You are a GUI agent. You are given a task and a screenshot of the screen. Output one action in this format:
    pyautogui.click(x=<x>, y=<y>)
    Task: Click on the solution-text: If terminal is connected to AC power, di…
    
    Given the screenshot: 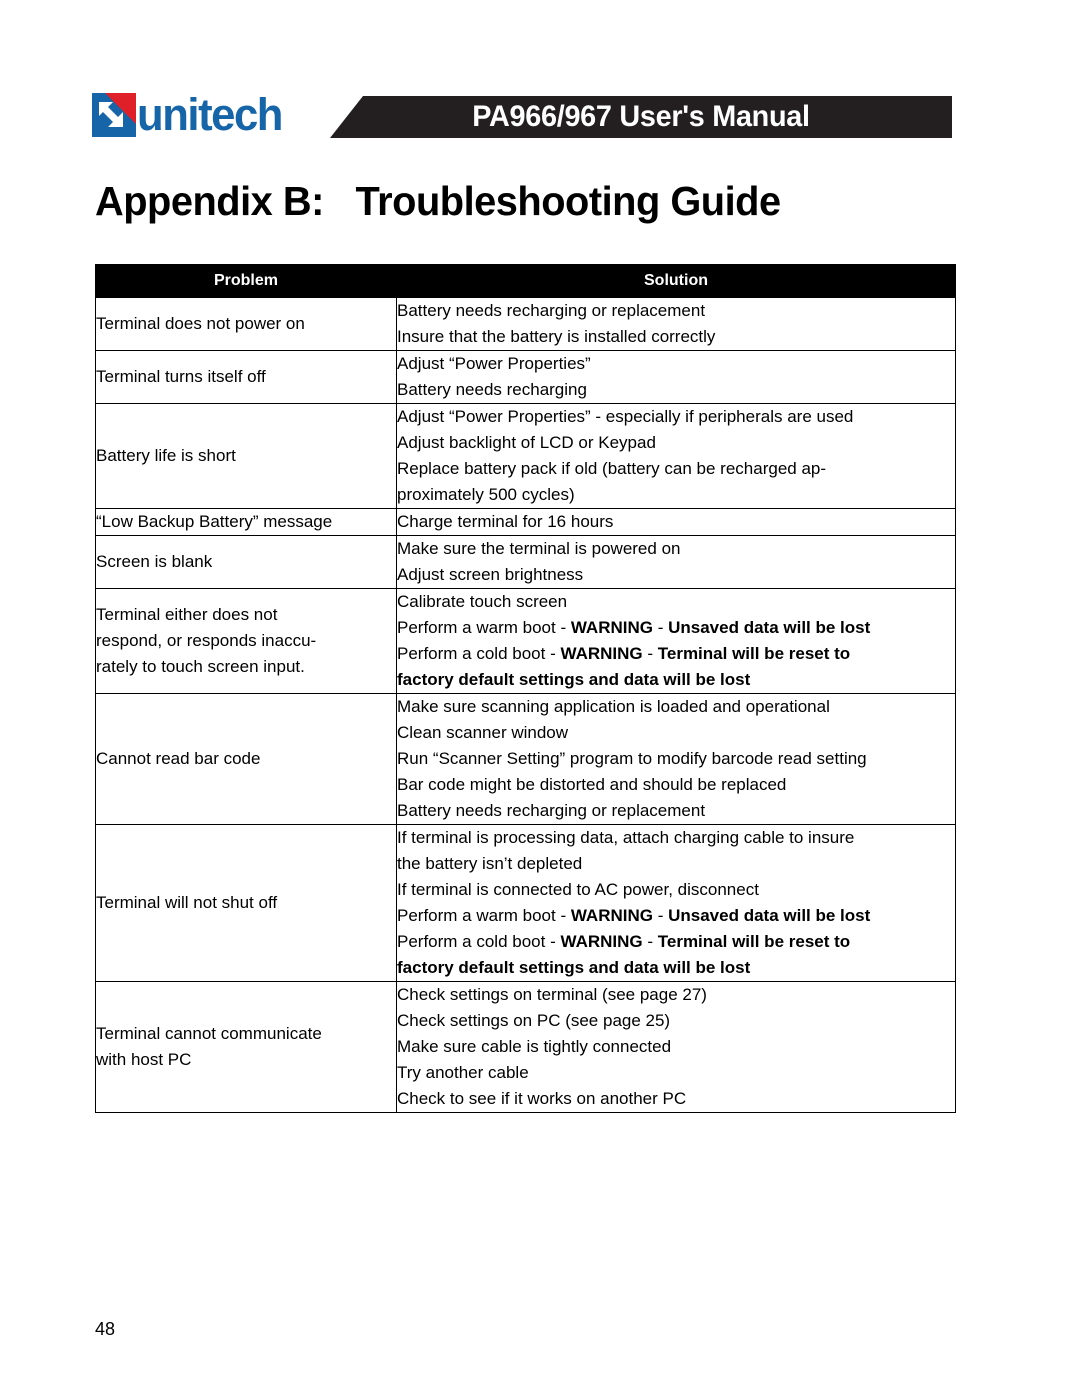 What is the action you would take?
    pyautogui.click(x=578, y=889)
    